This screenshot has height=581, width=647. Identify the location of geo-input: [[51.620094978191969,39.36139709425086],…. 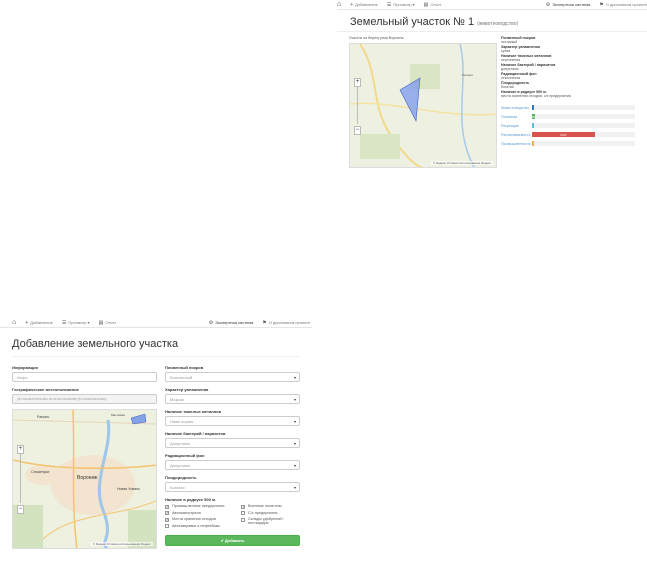
(84, 399).